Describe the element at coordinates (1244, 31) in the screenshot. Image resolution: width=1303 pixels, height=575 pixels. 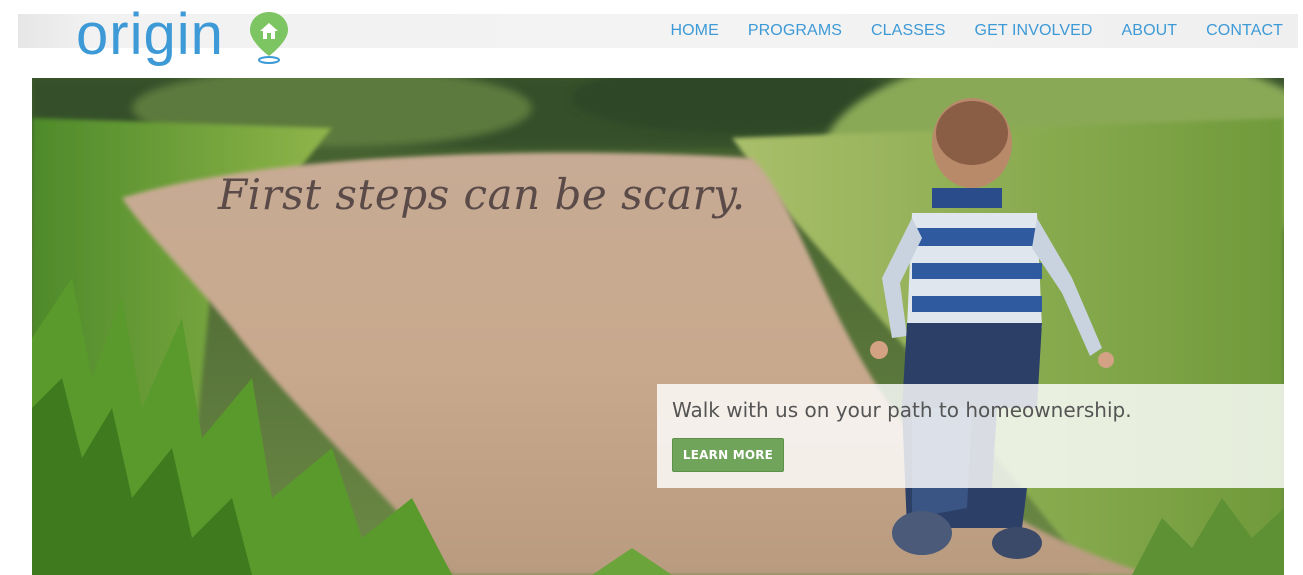
I see `nav-contact: CONTACT` at that location.